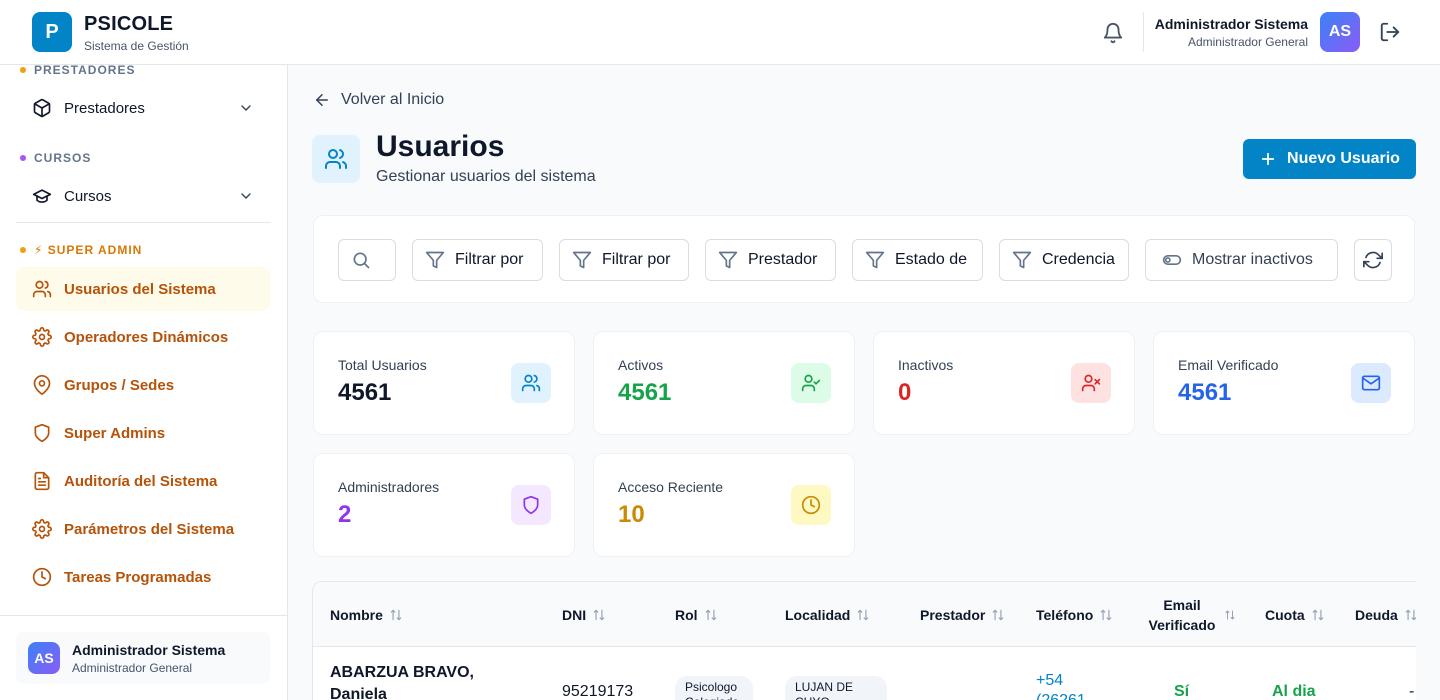 The height and width of the screenshot is (700, 1440). Describe the element at coordinates (1241, 260) in the screenshot. I see `show-inactive-toggle: Mostrar inactivos` at that location.